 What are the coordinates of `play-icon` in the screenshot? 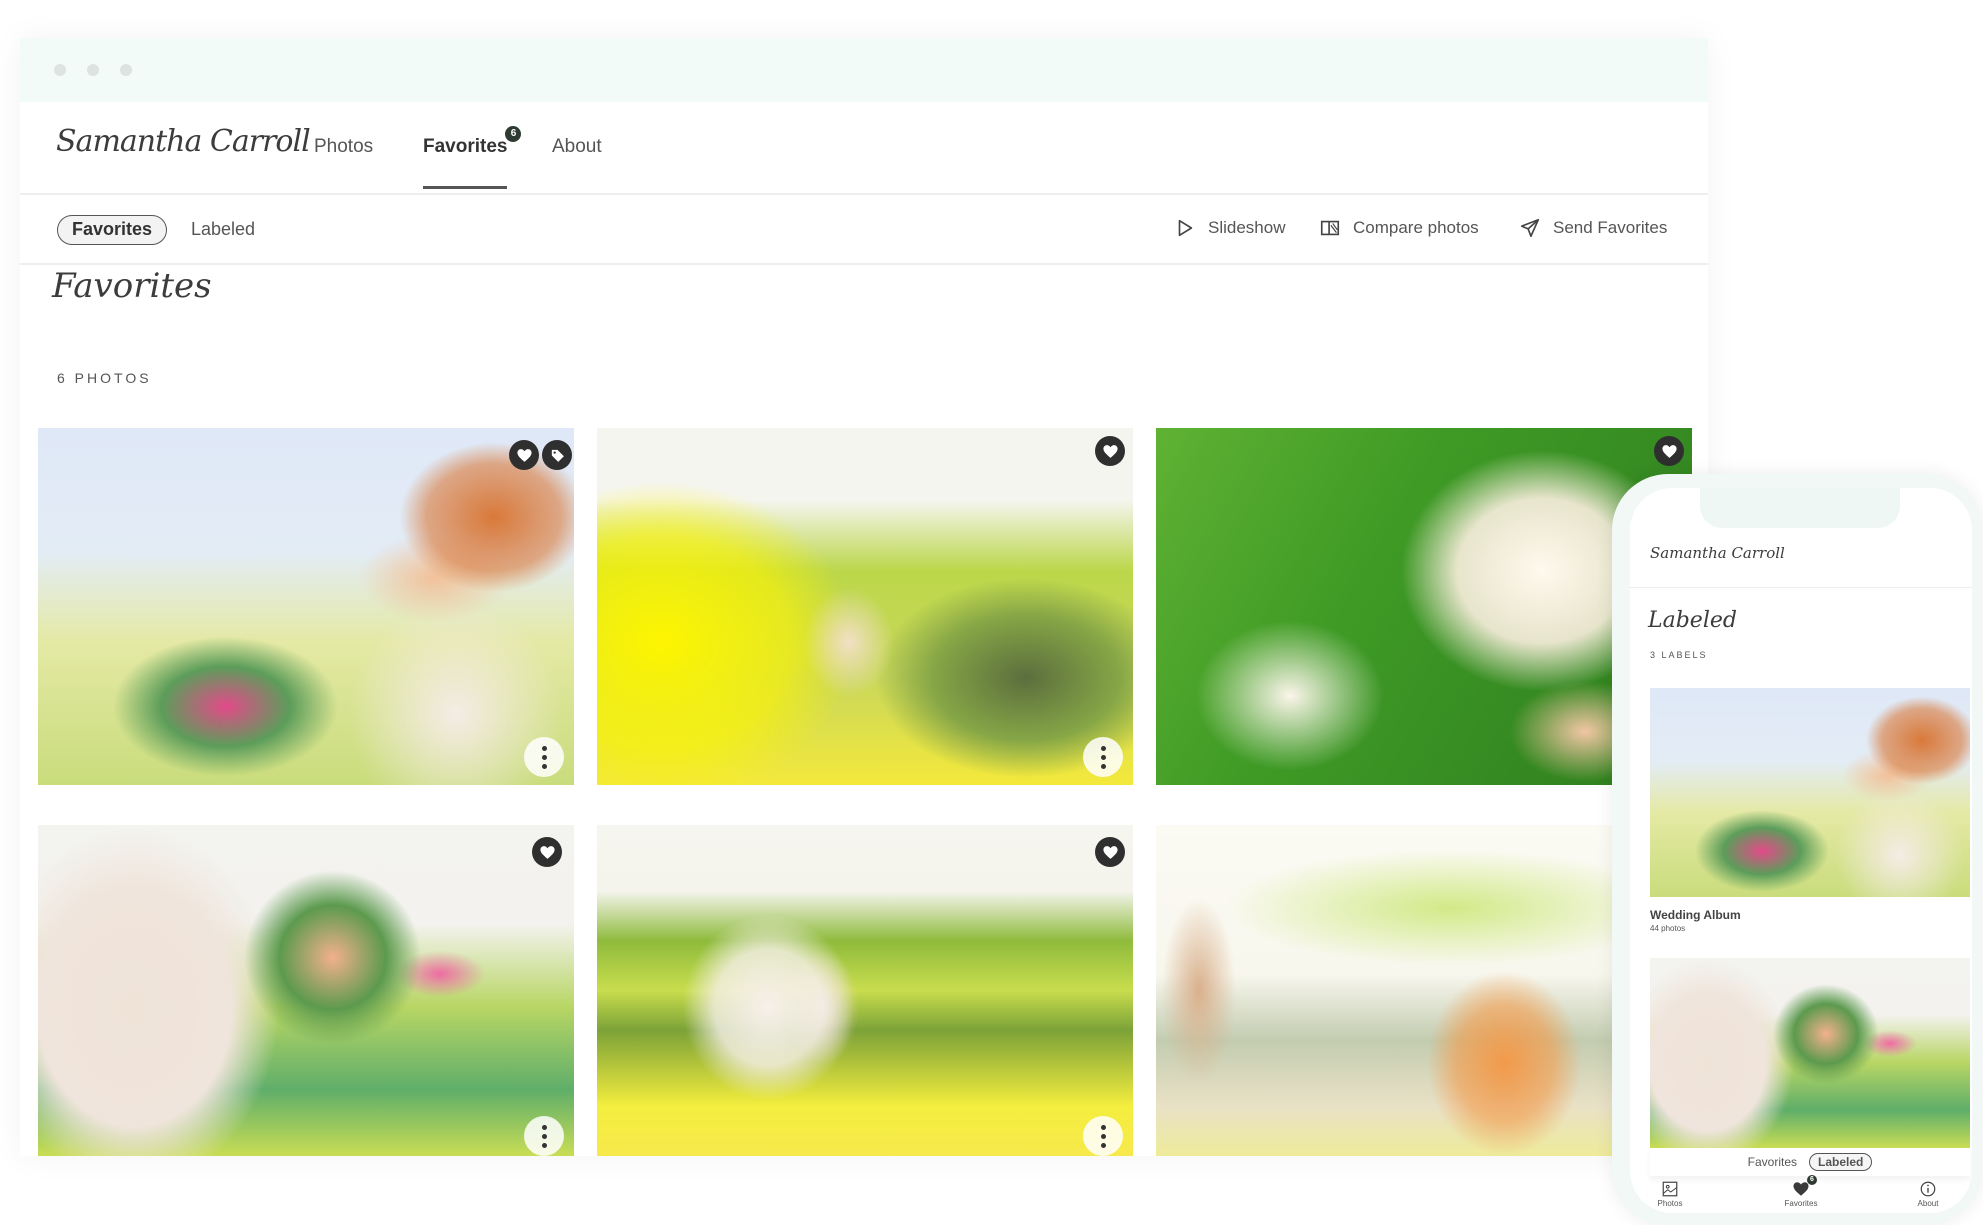 It's located at (1185, 228).